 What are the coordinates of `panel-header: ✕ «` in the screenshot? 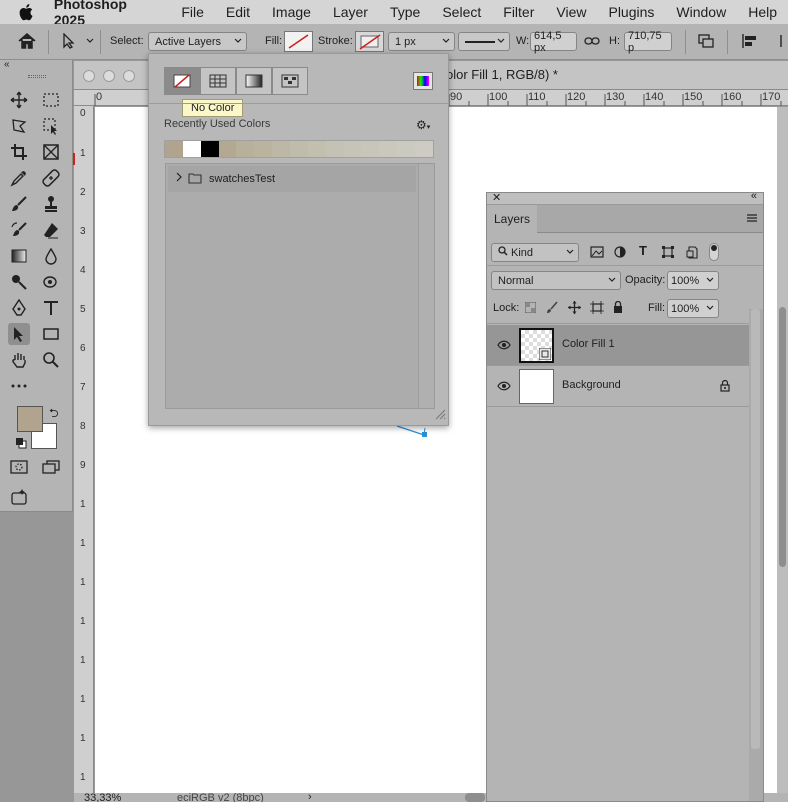 It's located at (625, 197).